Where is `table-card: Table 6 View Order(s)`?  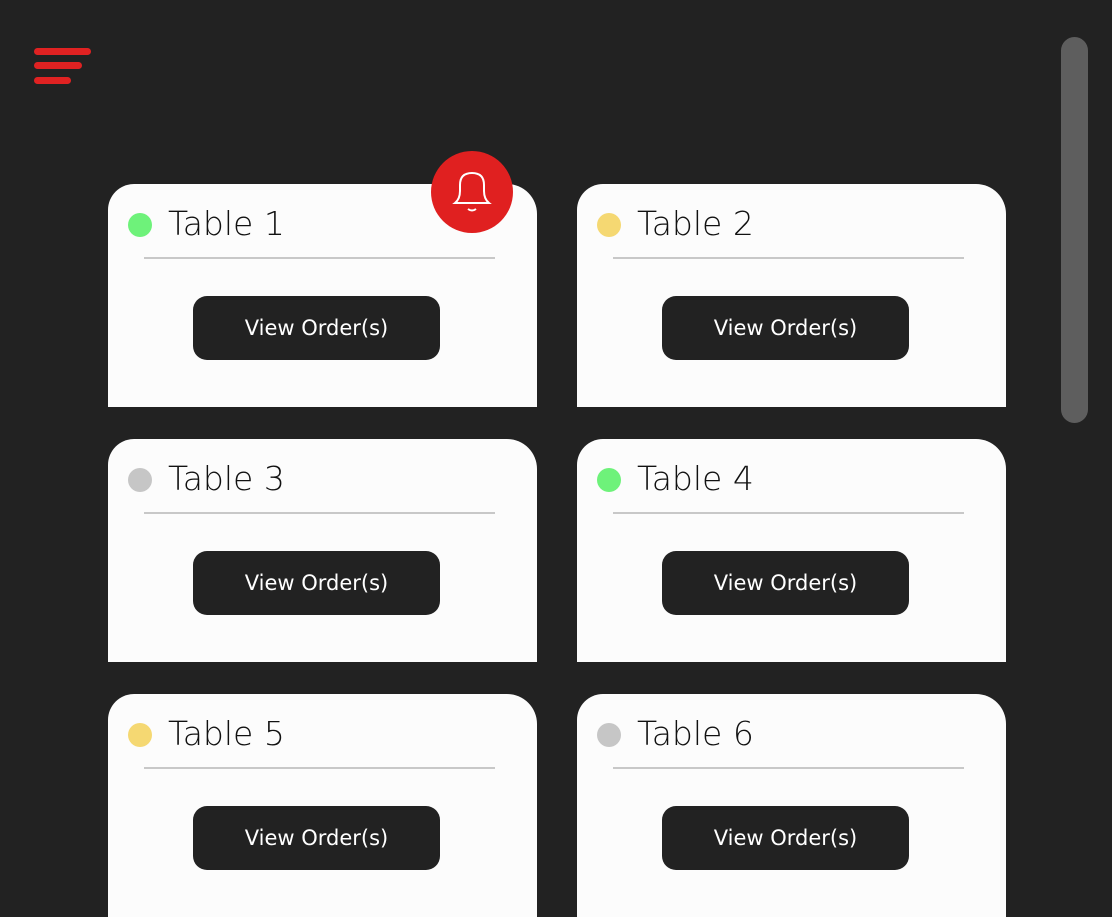
table-card: Table 6 View Order(s) is located at coordinates (791, 805).